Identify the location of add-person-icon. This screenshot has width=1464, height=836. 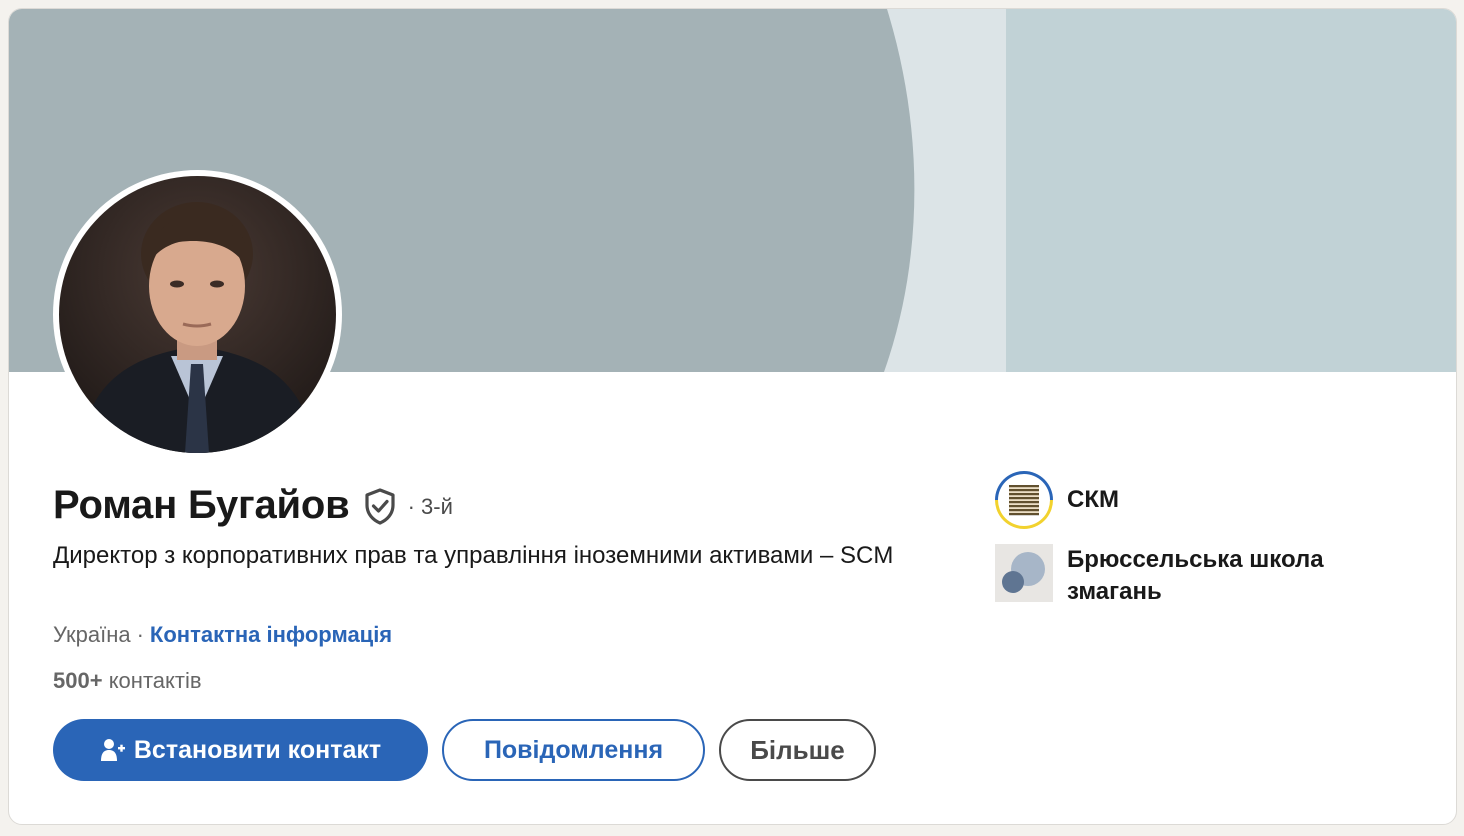
(112, 750).